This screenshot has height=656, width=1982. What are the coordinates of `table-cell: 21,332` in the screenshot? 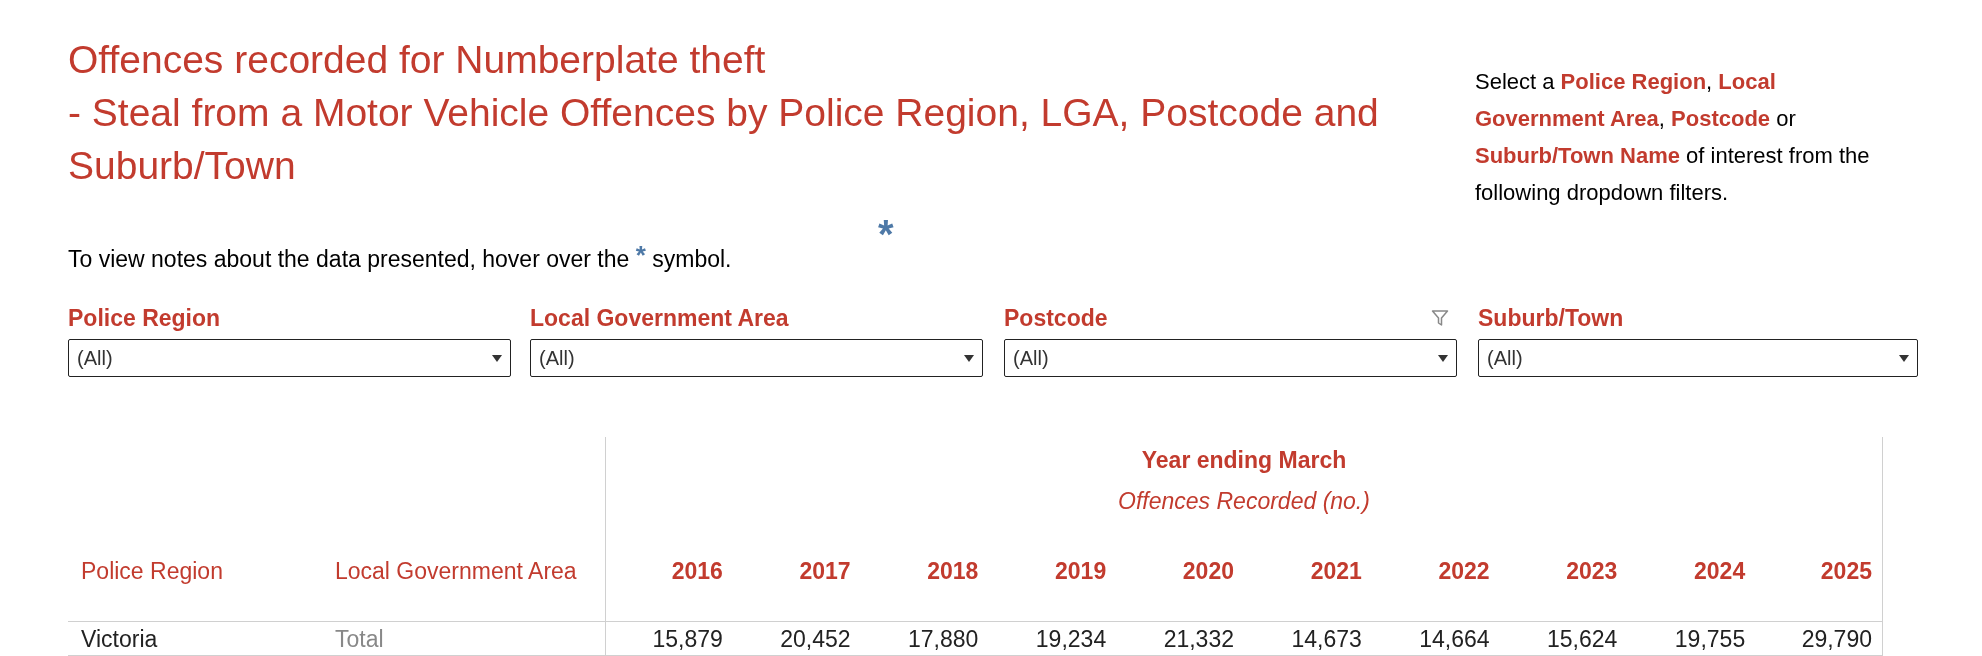 It's located at (1198, 638).